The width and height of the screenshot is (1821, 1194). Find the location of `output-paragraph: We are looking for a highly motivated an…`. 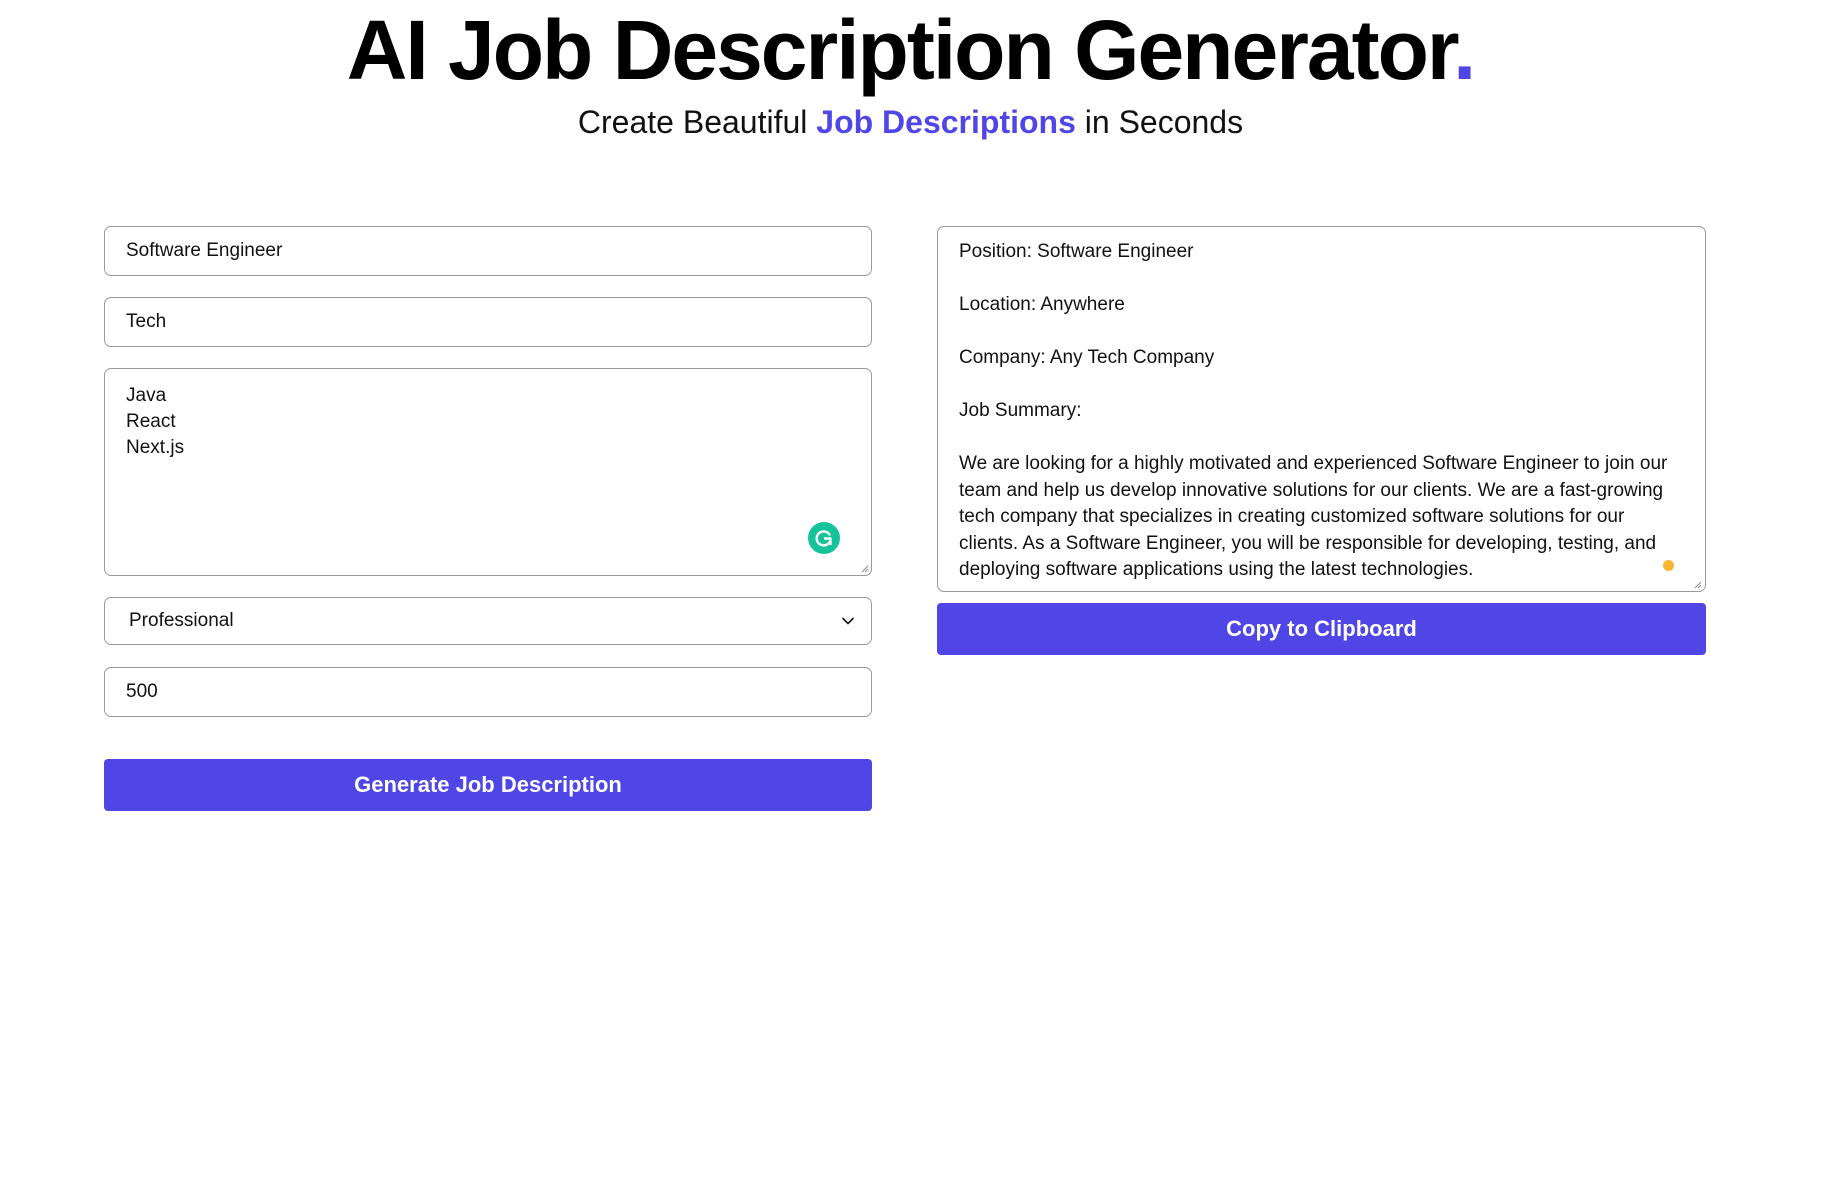

output-paragraph: We are looking for a highly motivated an… is located at coordinates (1313, 516).